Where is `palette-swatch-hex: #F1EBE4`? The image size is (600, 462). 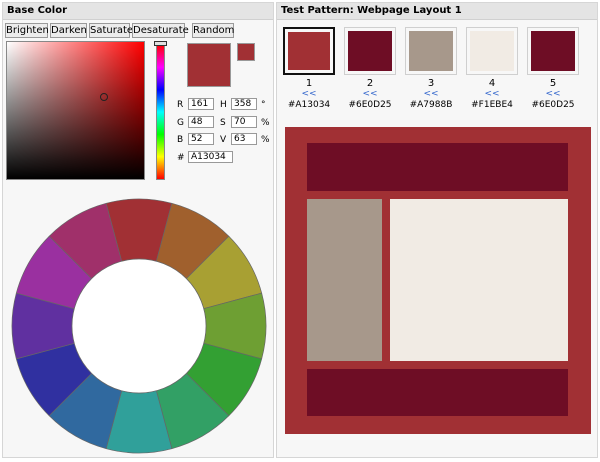
palette-swatch-hex: #F1EBE4 is located at coordinates (492, 105).